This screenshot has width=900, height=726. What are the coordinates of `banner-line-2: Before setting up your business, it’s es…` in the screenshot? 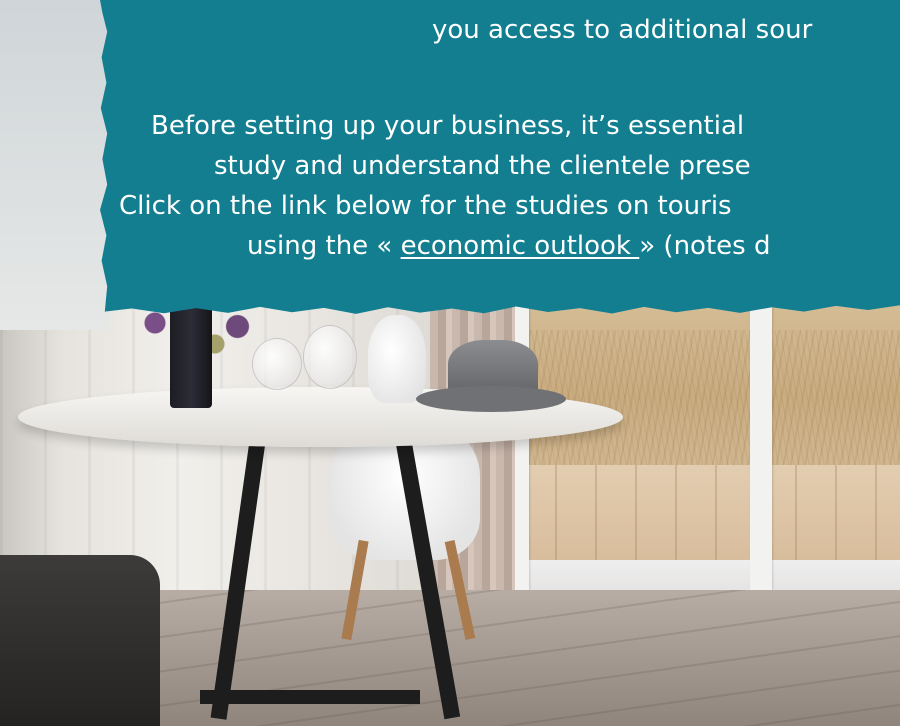 It's located at (448, 126).